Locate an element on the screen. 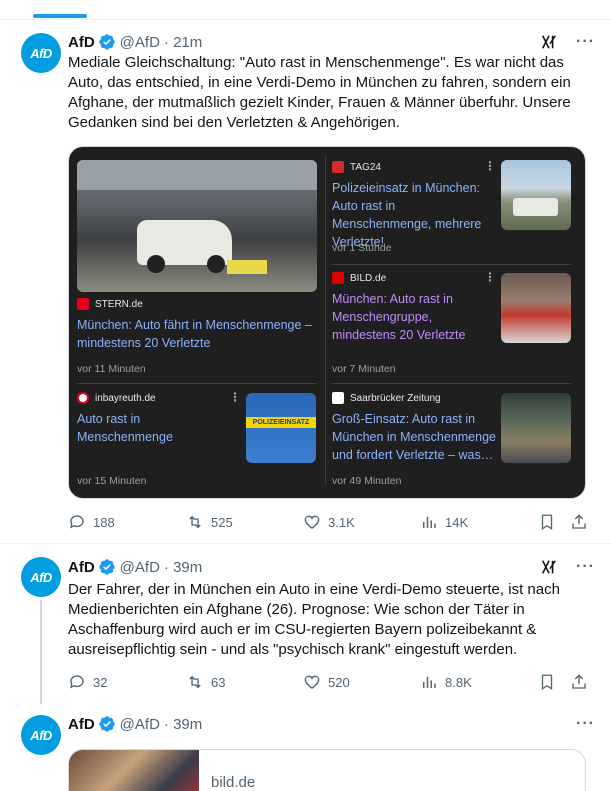  tweet-actions: 32 63 520 8.8K is located at coordinates (328, 682).